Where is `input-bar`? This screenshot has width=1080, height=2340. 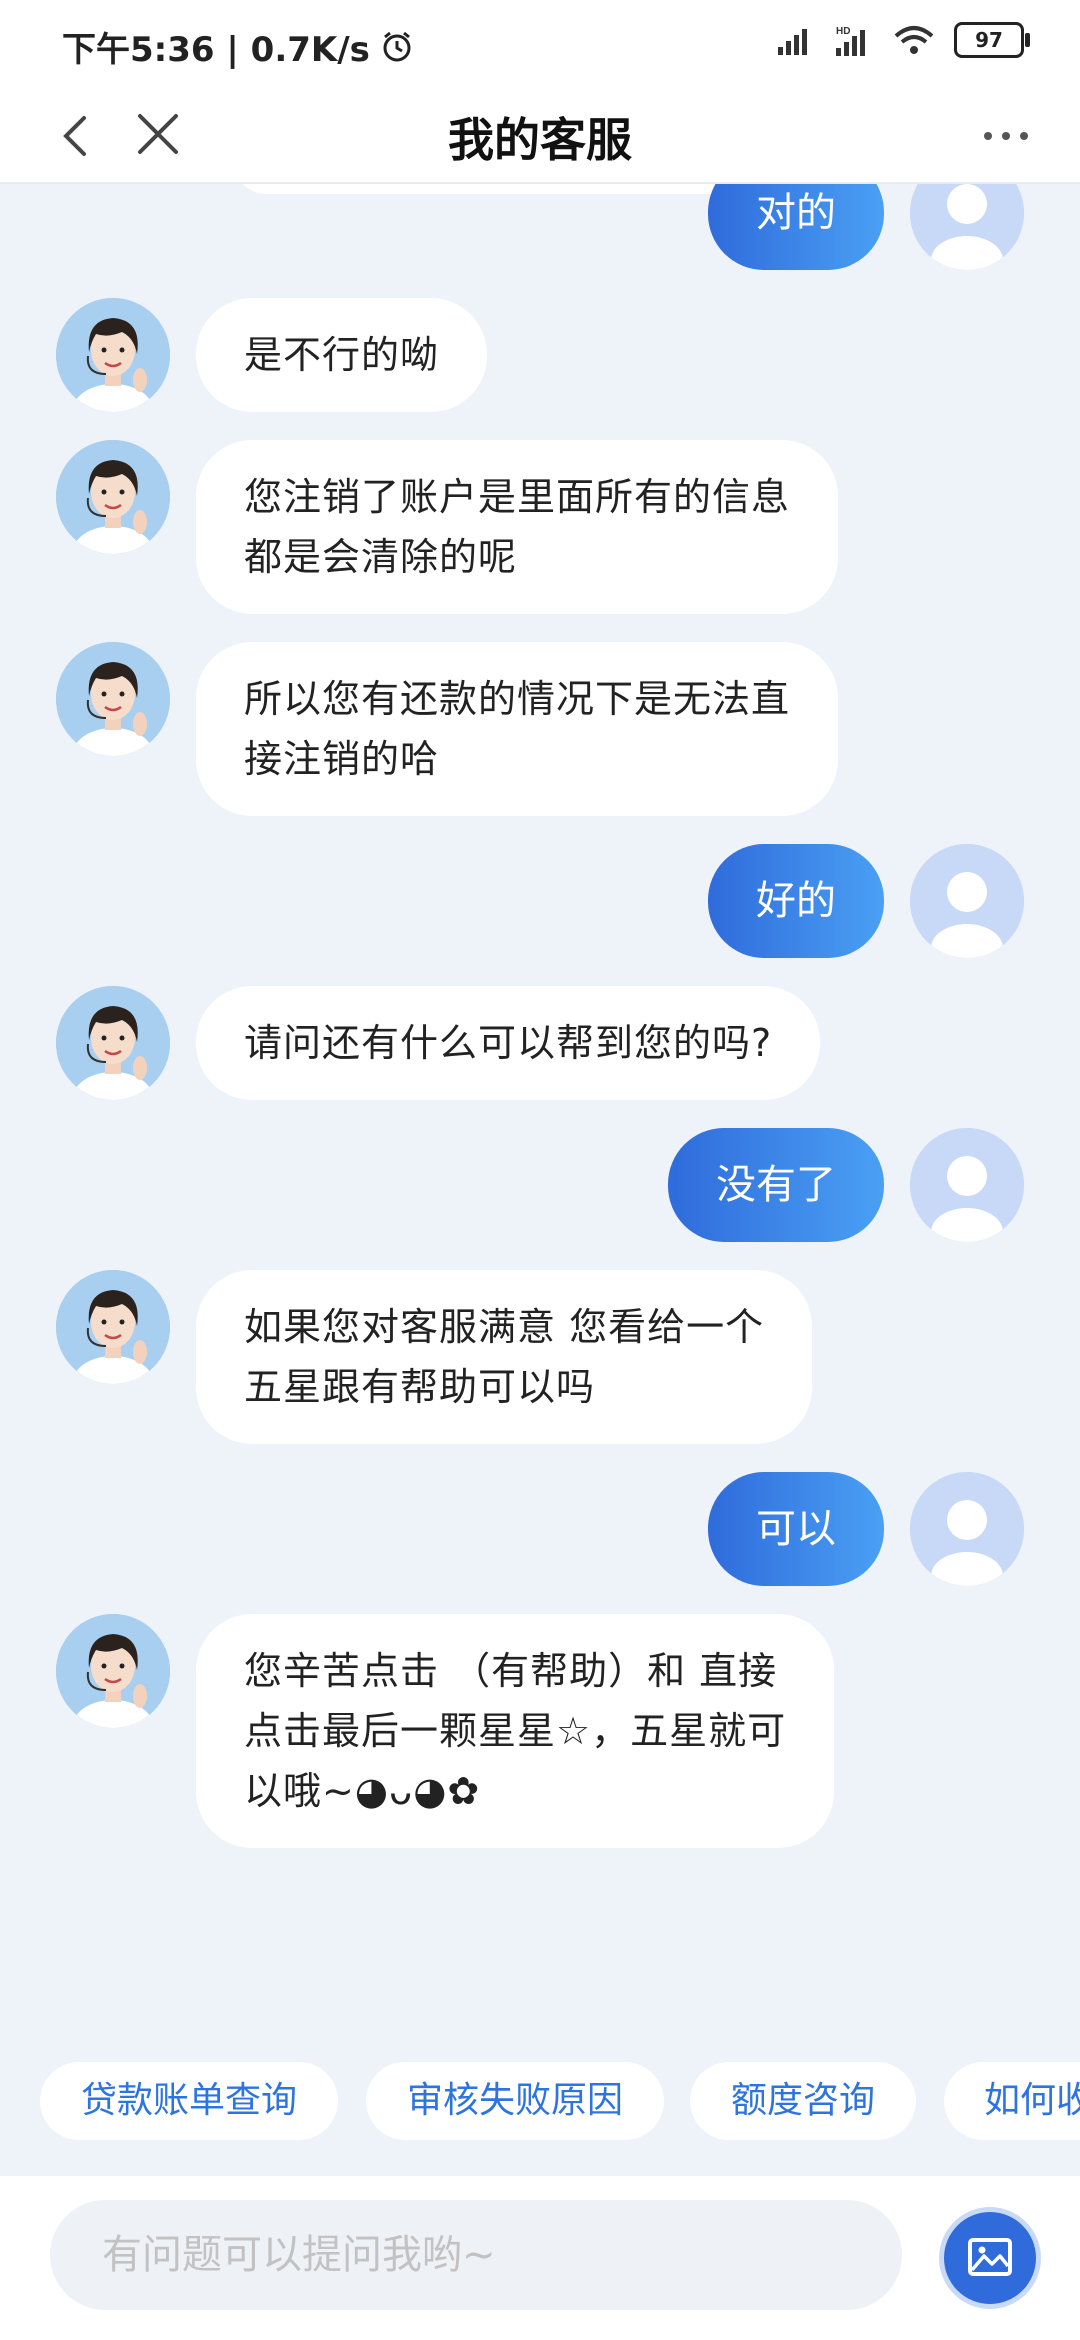
input-bar is located at coordinates (540, 2258).